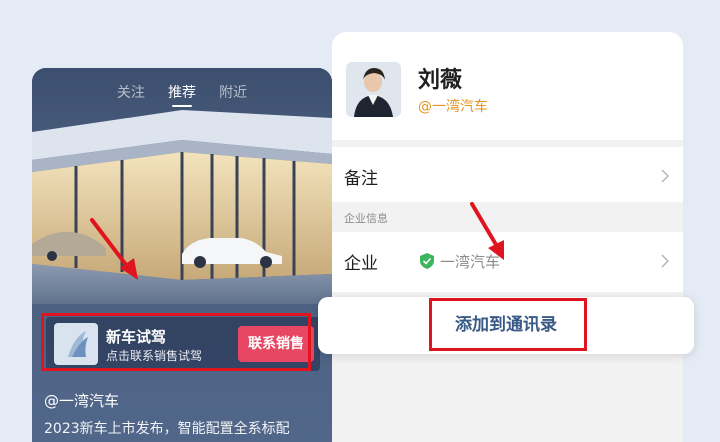 The height and width of the screenshot is (442, 720). Describe the element at coordinates (154, 356) in the screenshot. I see `promo-subtitle: 点击联系销售试驾` at that location.